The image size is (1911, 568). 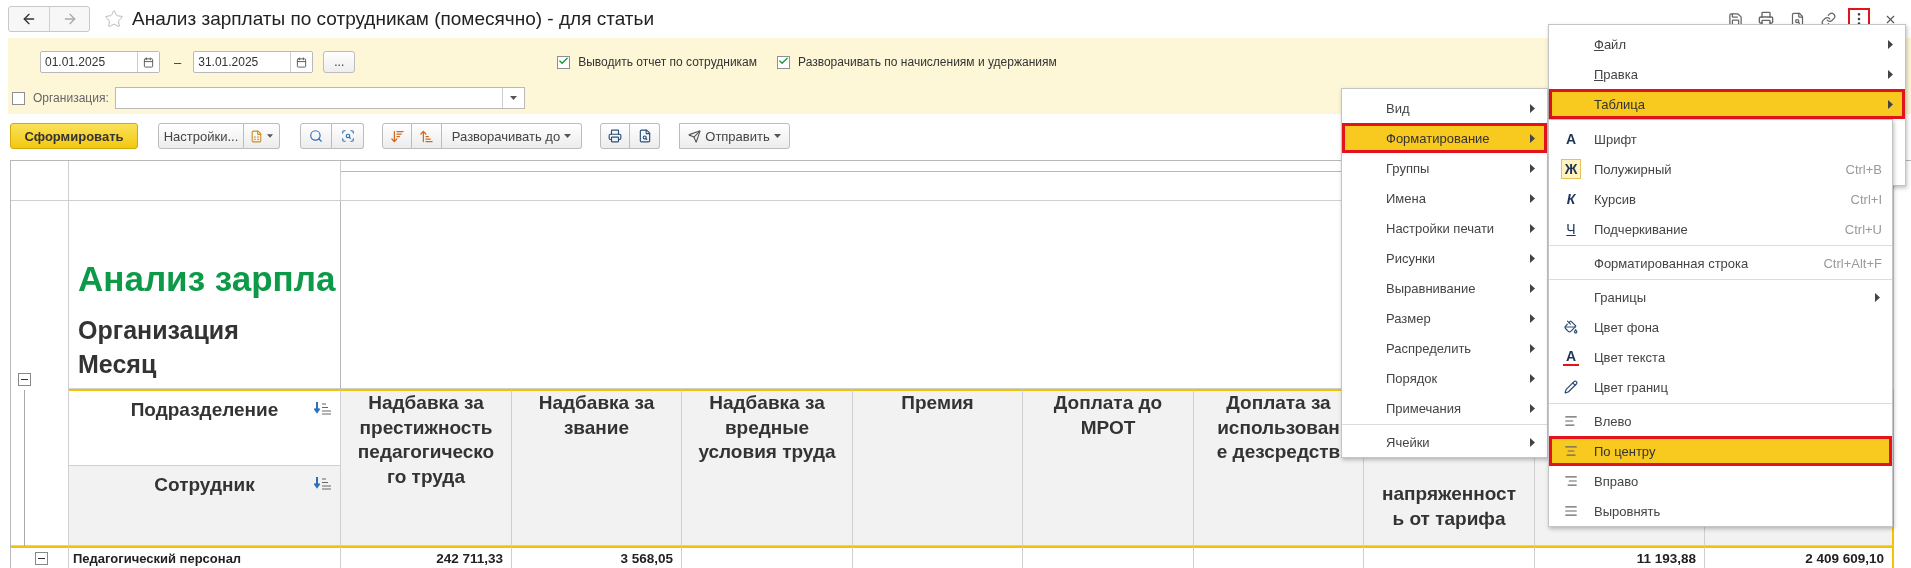 I want to click on date-from-field: 01.01.2025, so click(x=100, y=62).